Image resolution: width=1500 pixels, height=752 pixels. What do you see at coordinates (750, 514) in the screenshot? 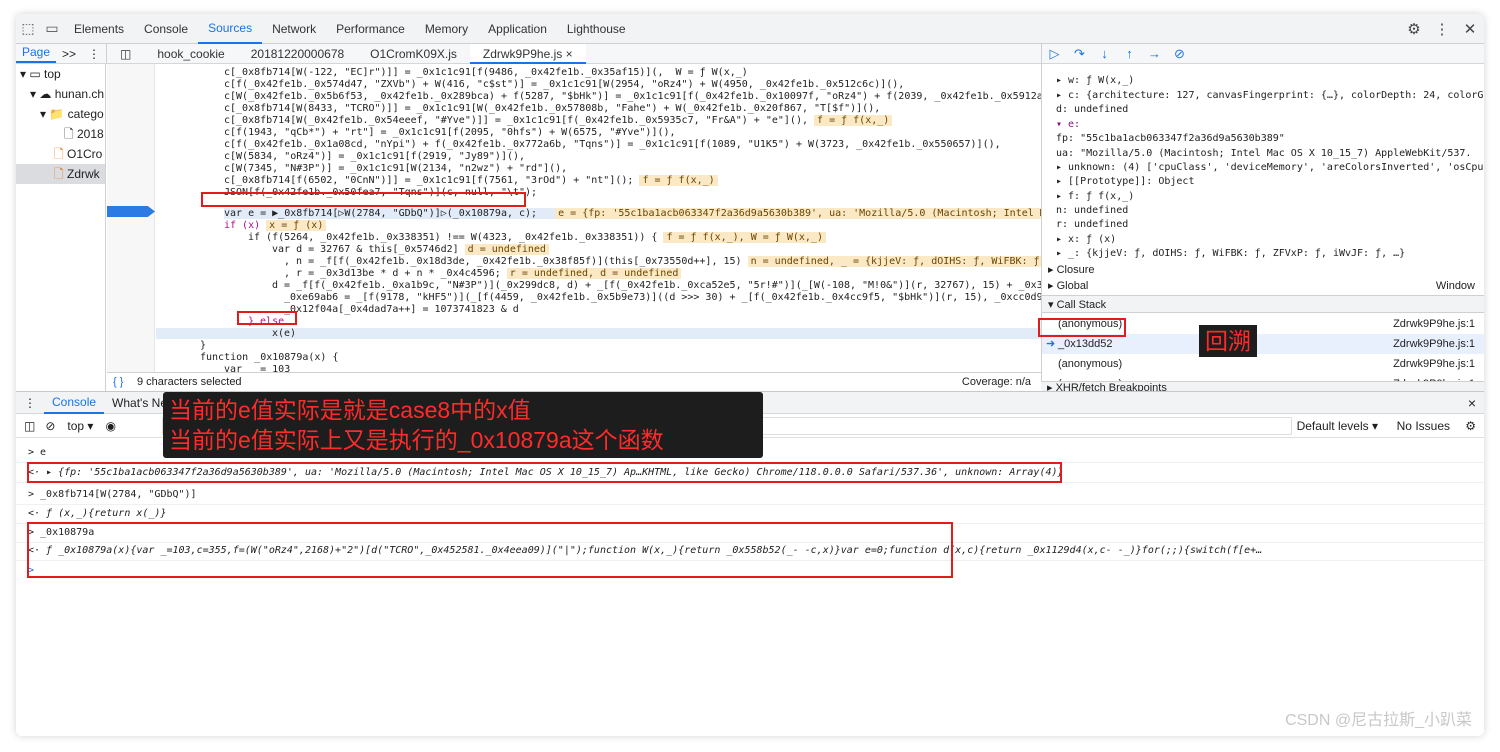
I see `console-result-row: <· ƒ (x,_){return x(_)}` at bounding box center [750, 514].